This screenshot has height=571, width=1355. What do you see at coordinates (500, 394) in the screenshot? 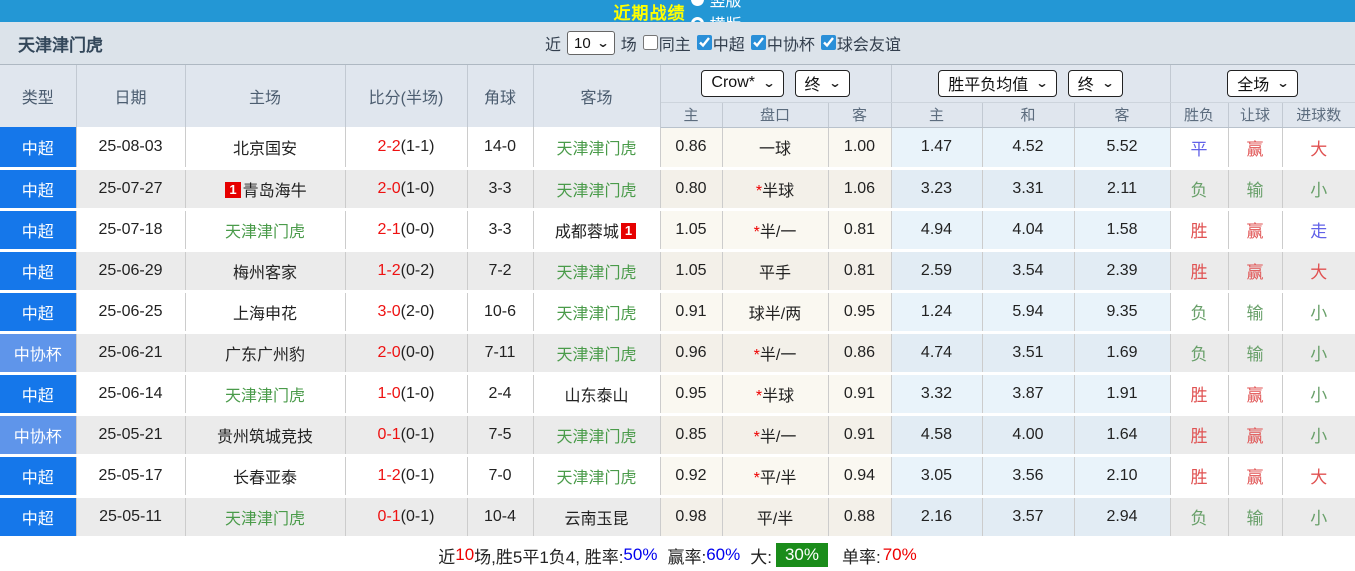
I see `corner-cell: 2-4` at bounding box center [500, 394].